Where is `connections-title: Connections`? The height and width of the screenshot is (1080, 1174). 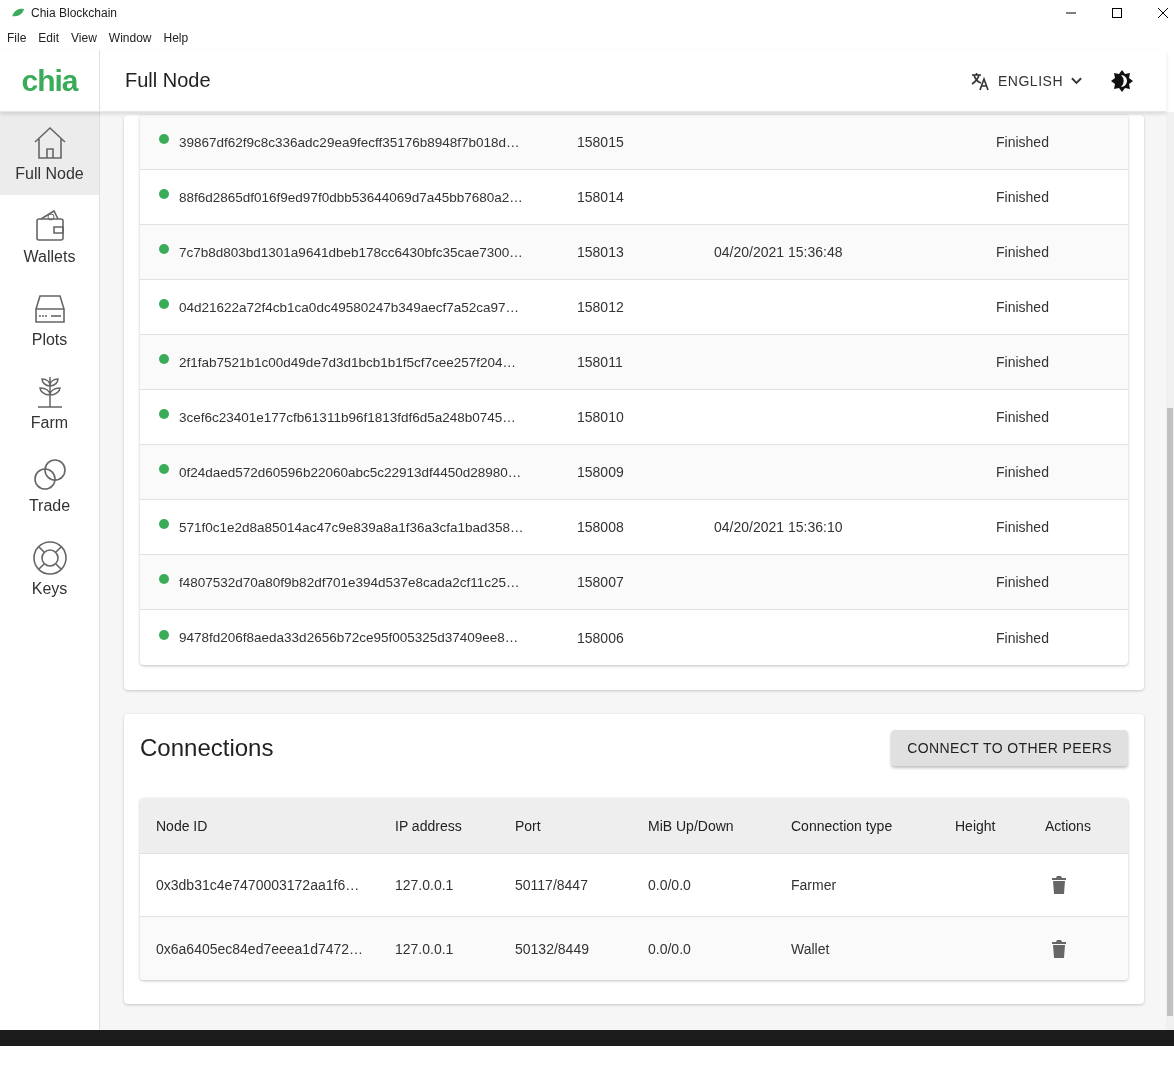 connections-title: Connections is located at coordinates (207, 748).